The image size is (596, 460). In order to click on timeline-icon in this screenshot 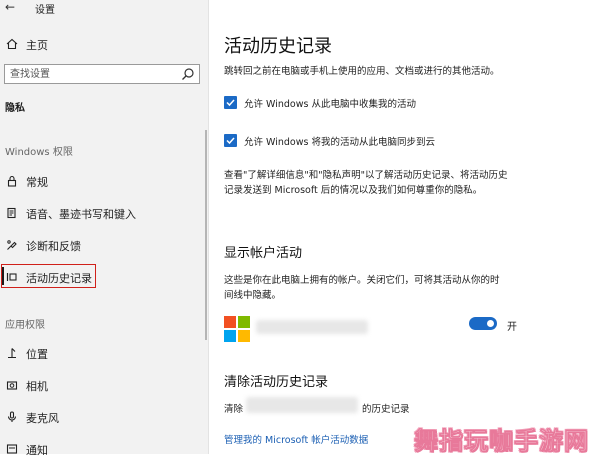, I will do `click(12, 277)`.